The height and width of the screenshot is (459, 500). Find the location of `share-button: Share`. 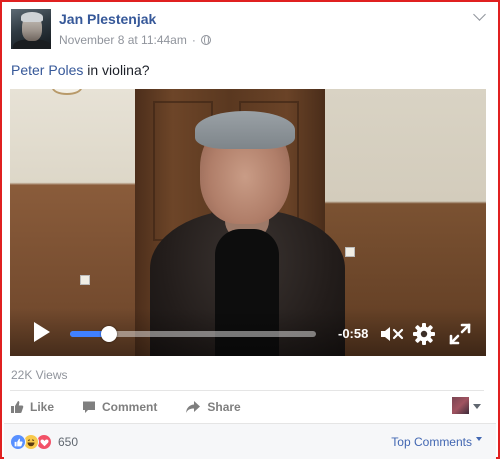

share-button: Share is located at coordinates (213, 407).